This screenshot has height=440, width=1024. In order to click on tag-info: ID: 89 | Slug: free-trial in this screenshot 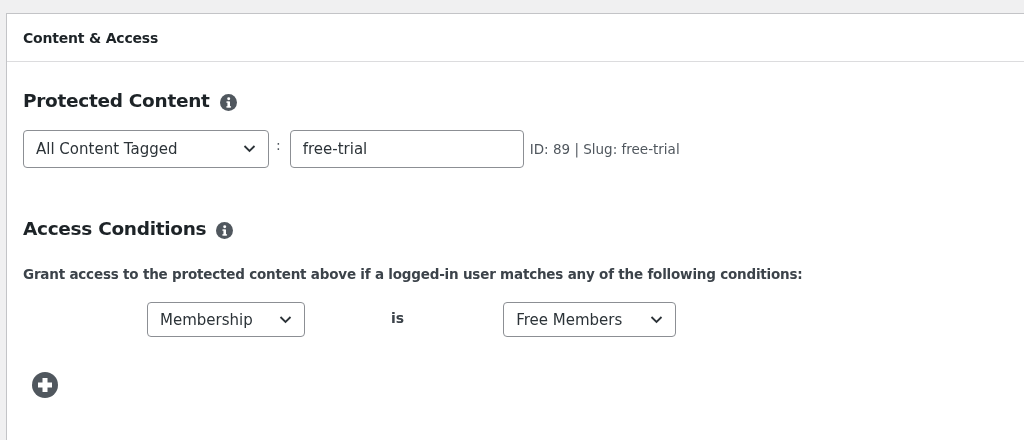, I will do `click(604, 149)`.